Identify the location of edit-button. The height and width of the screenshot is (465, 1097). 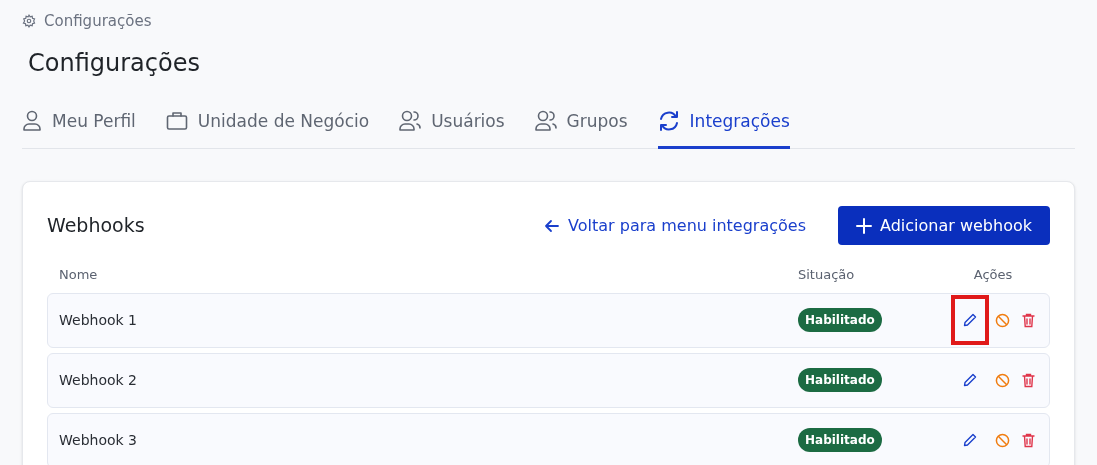
(970, 320).